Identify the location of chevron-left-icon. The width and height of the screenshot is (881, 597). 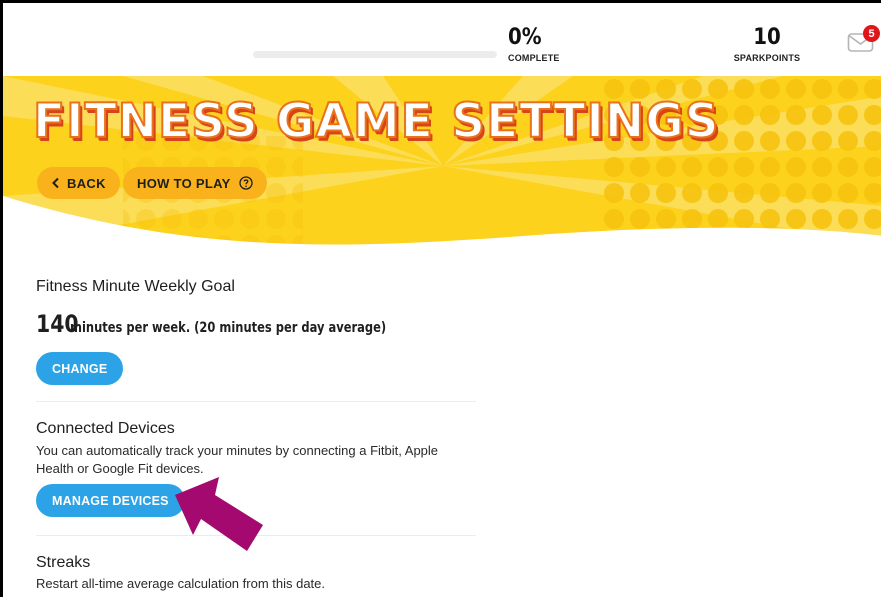
(56, 183).